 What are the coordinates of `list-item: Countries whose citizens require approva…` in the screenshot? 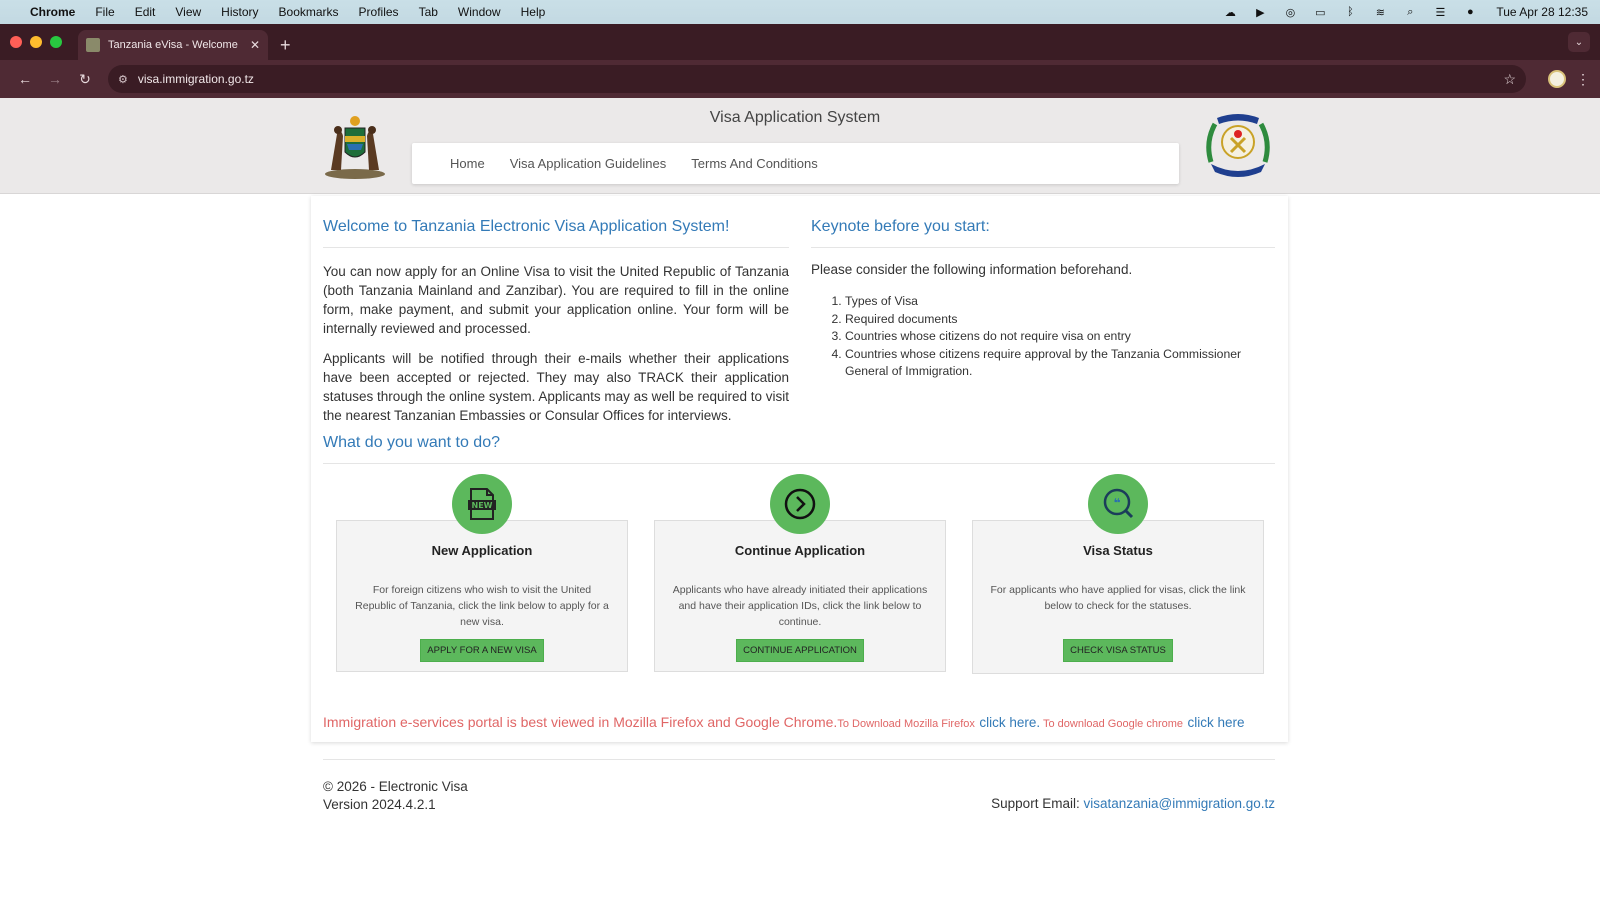 It's located at (1060, 363).